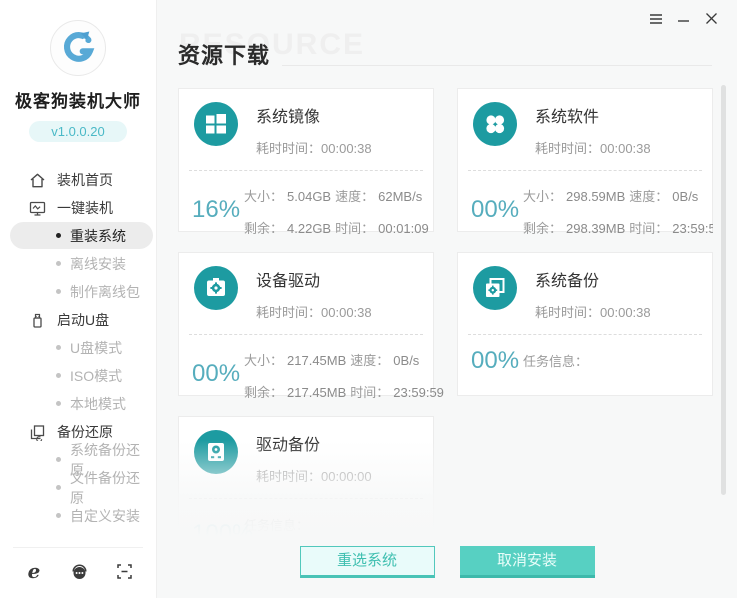 The height and width of the screenshot is (598, 737). I want to click on sidebar-item-boot-usb: 启动U盘, so click(78, 320).